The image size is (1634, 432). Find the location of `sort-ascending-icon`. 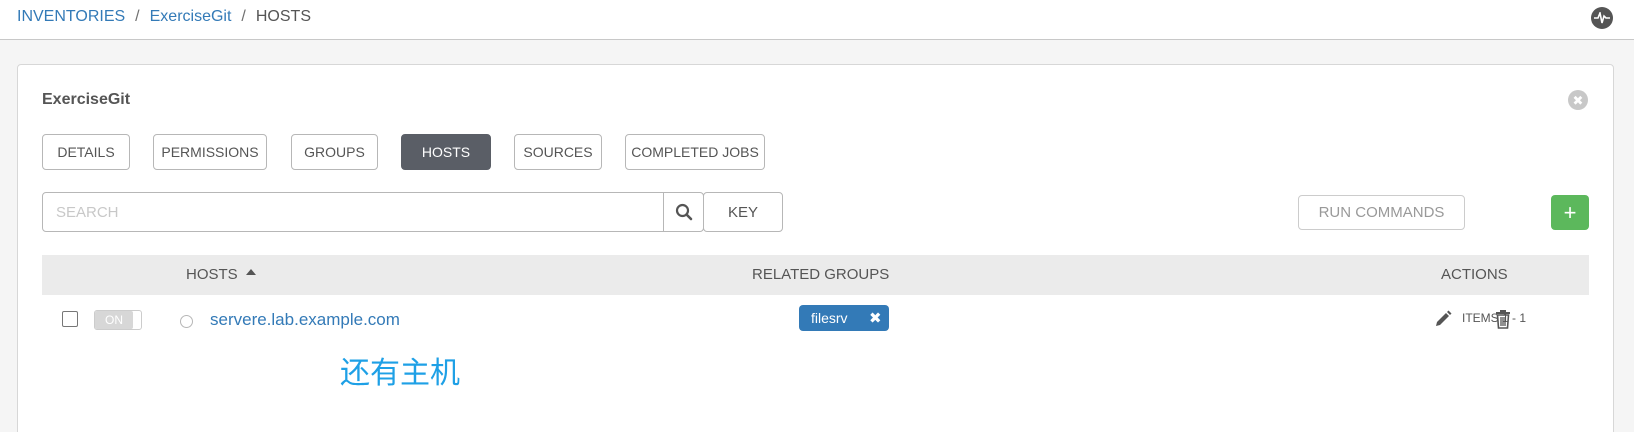

sort-ascending-icon is located at coordinates (250, 272).